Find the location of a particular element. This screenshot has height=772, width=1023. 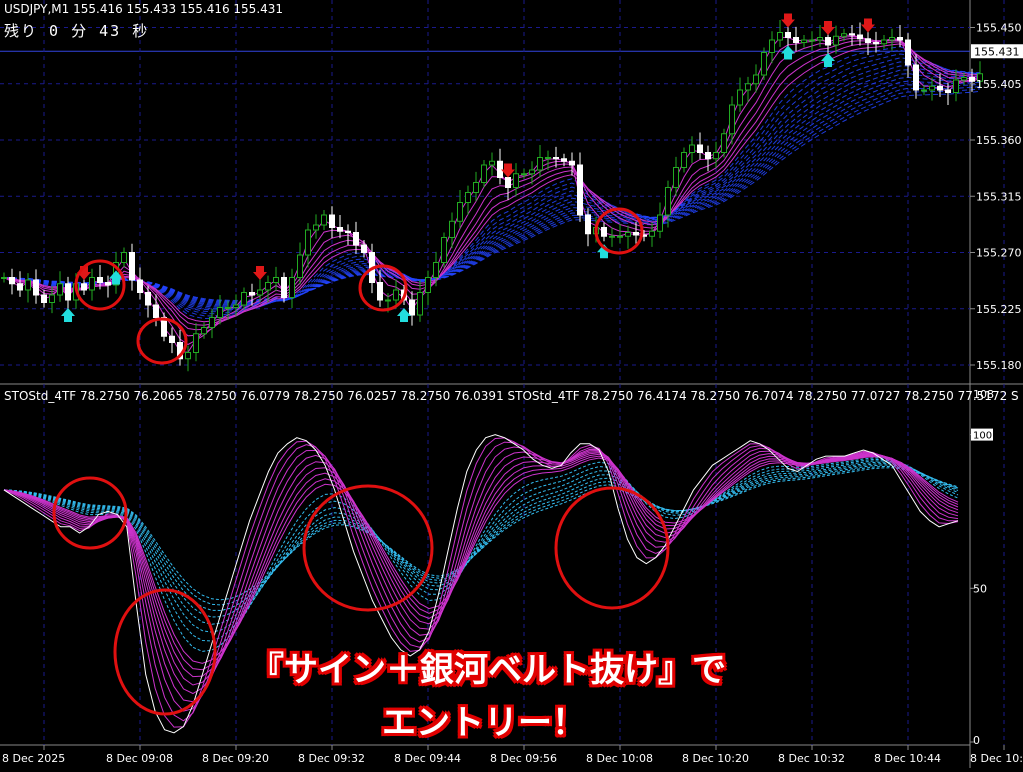

sto-50-label: 50 is located at coordinates (980, 588).